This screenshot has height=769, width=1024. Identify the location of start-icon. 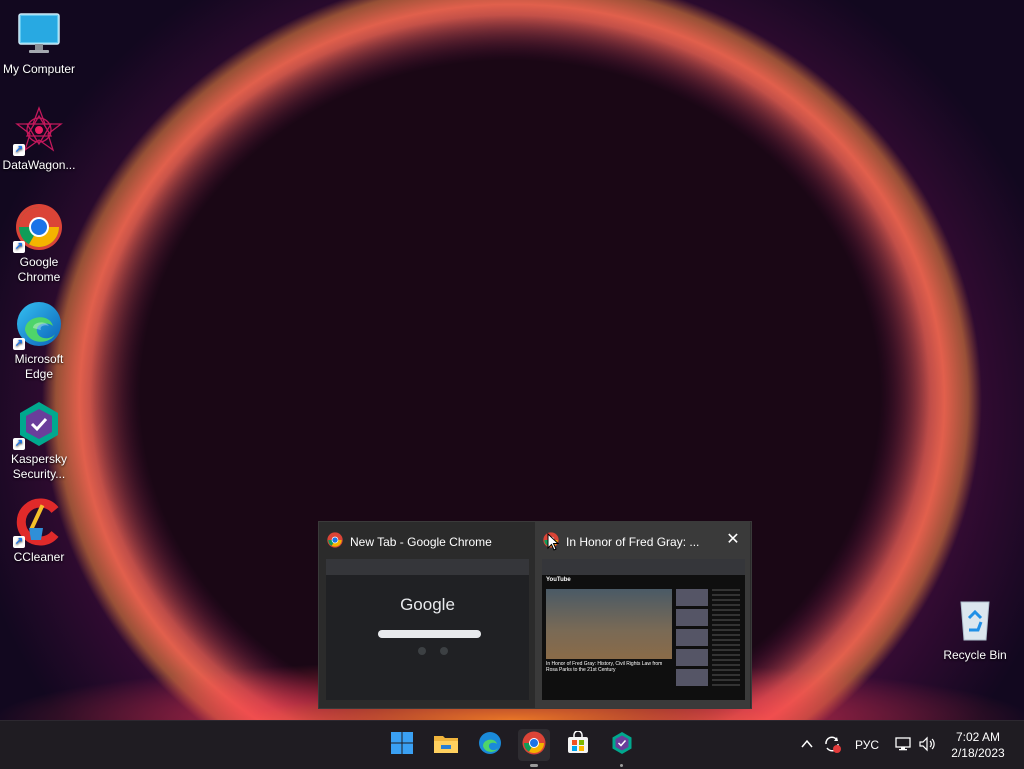
(402, 745).